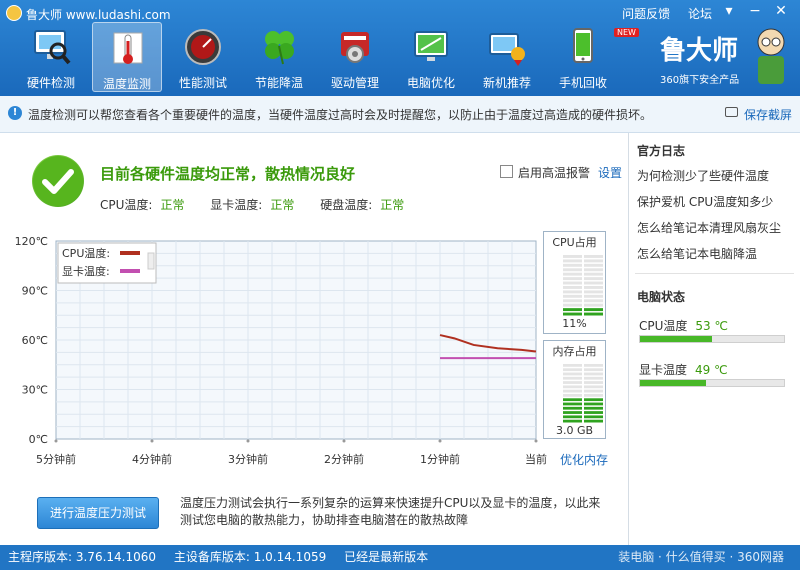  I want to click on legend-label: 显卡温度:, so click(86, 271).